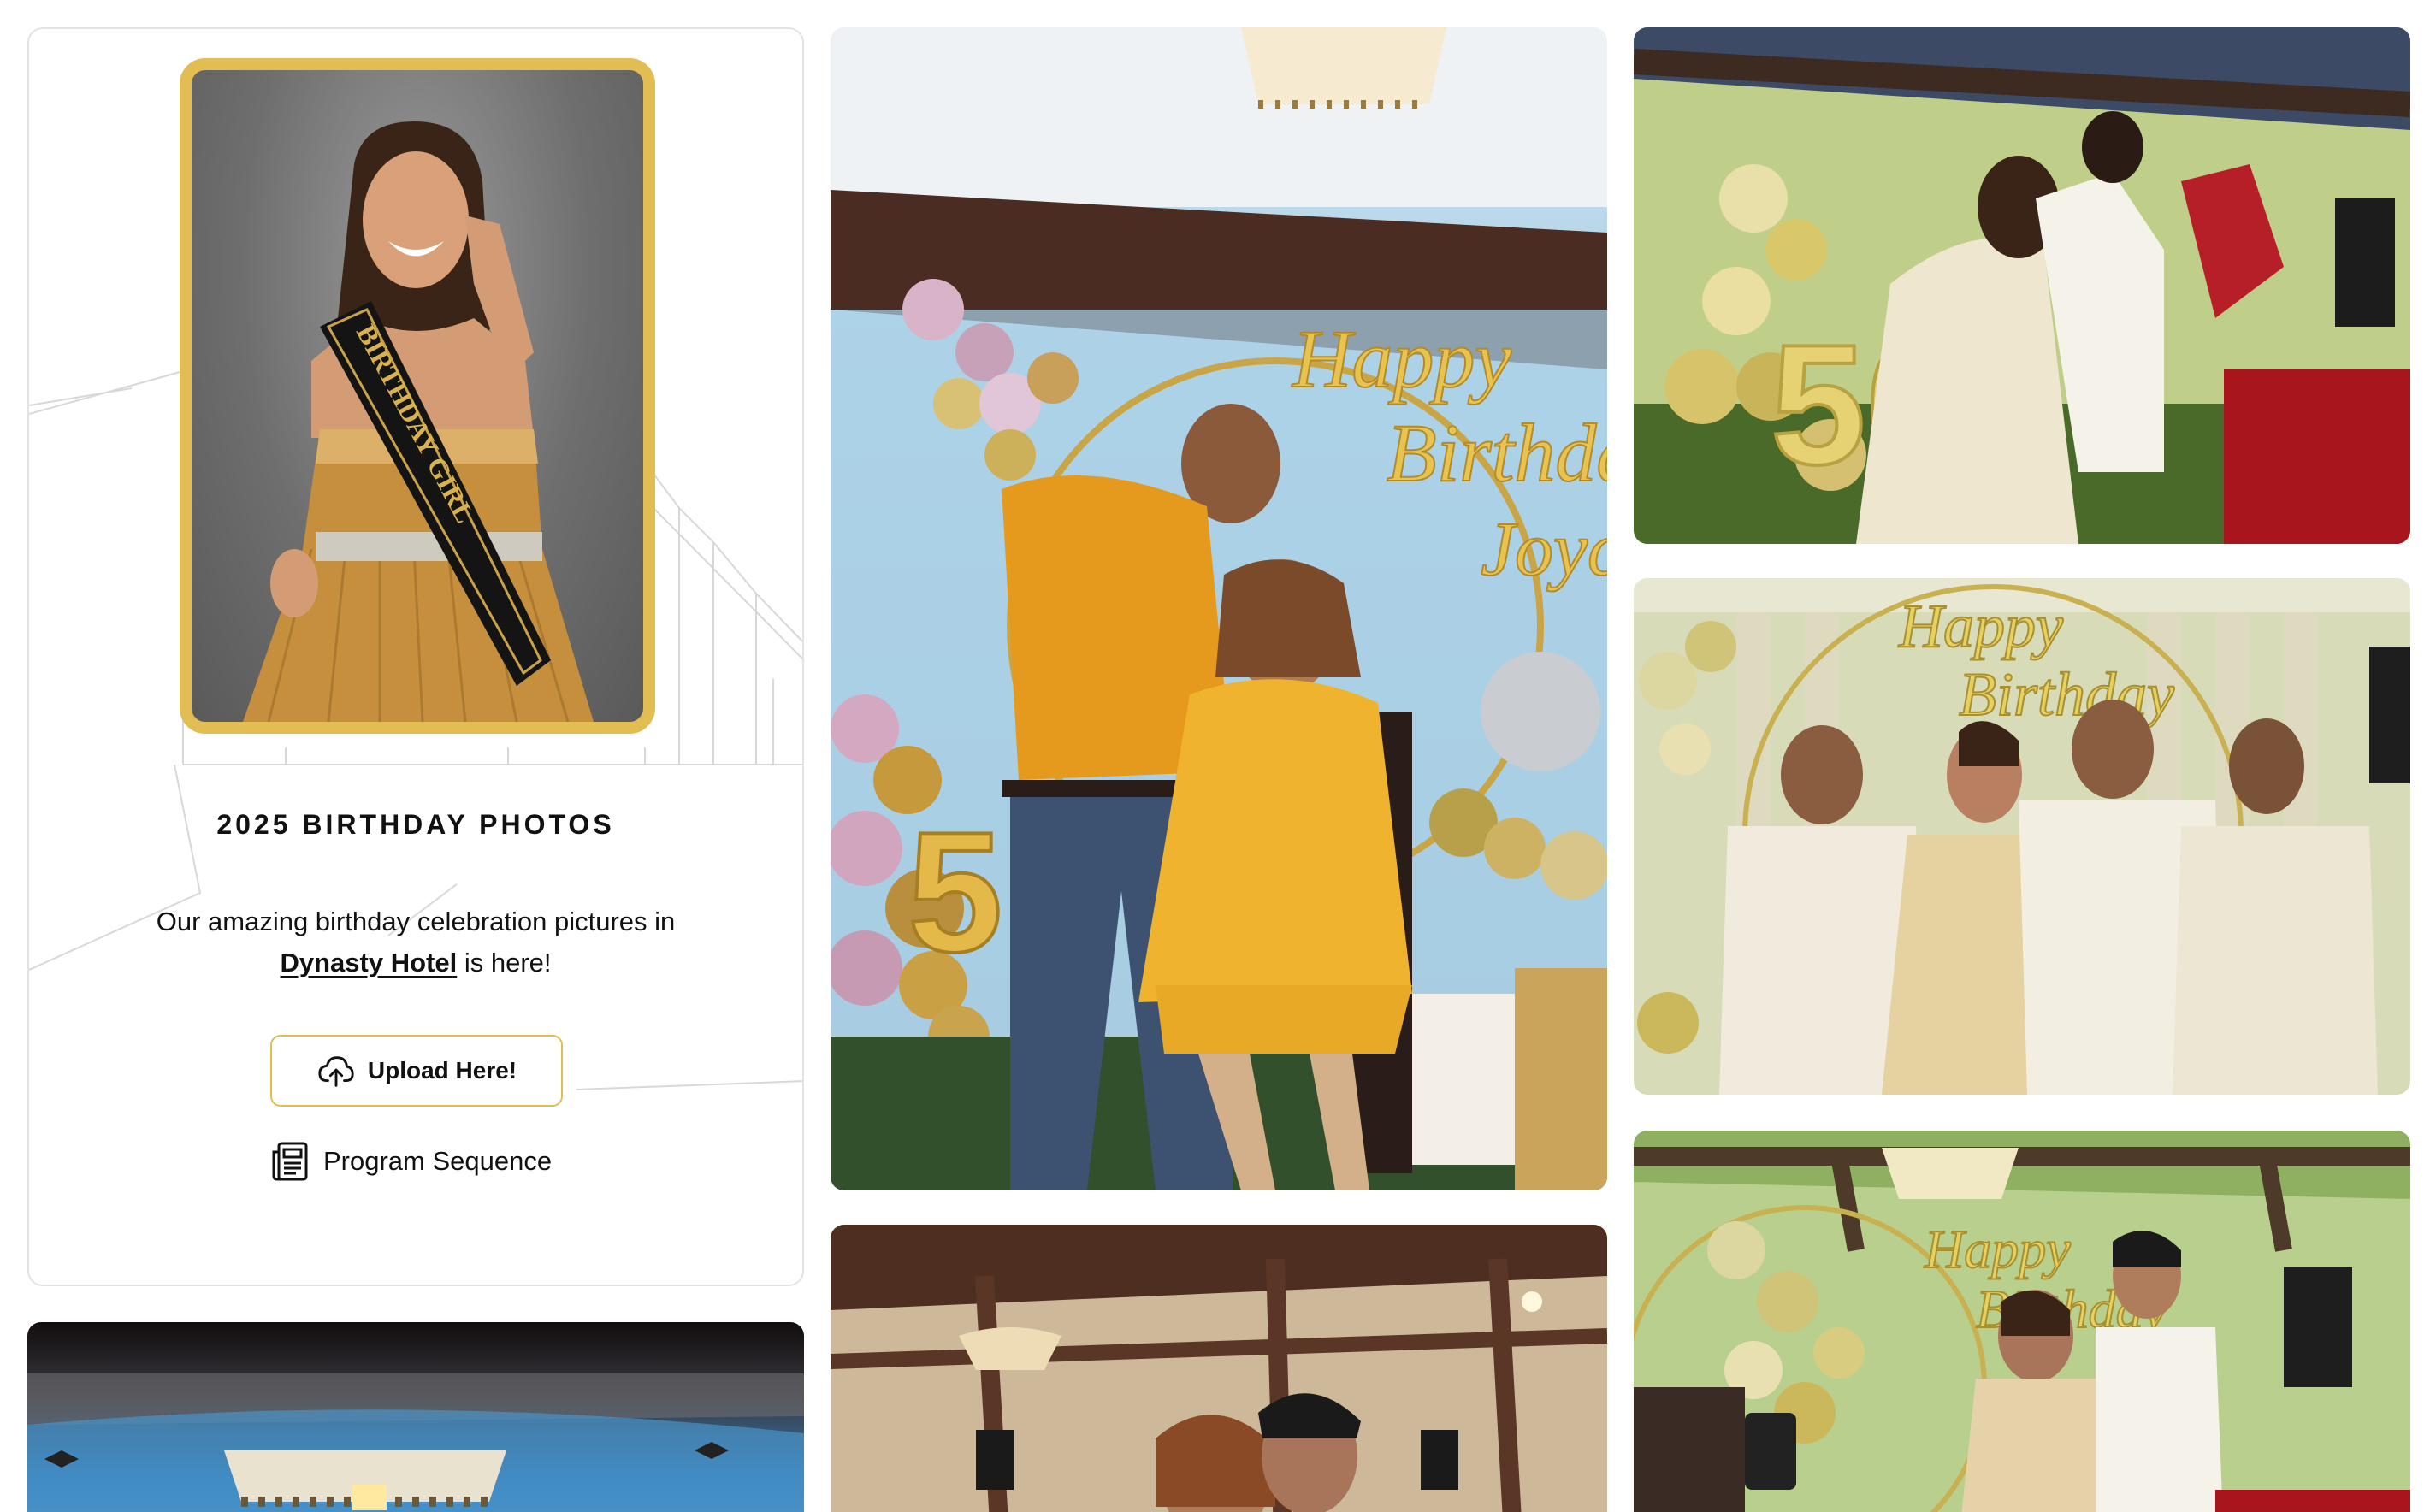  I want to click on photo-dance-image: 50, so click(2022, 285).